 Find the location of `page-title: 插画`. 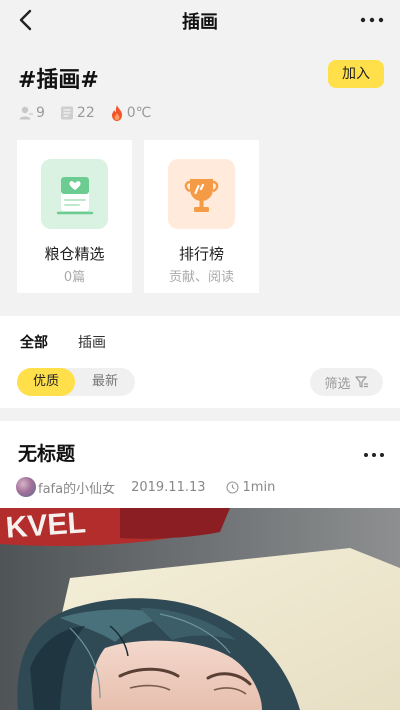

page-title: 插画 is located at coordinates (200, 22).